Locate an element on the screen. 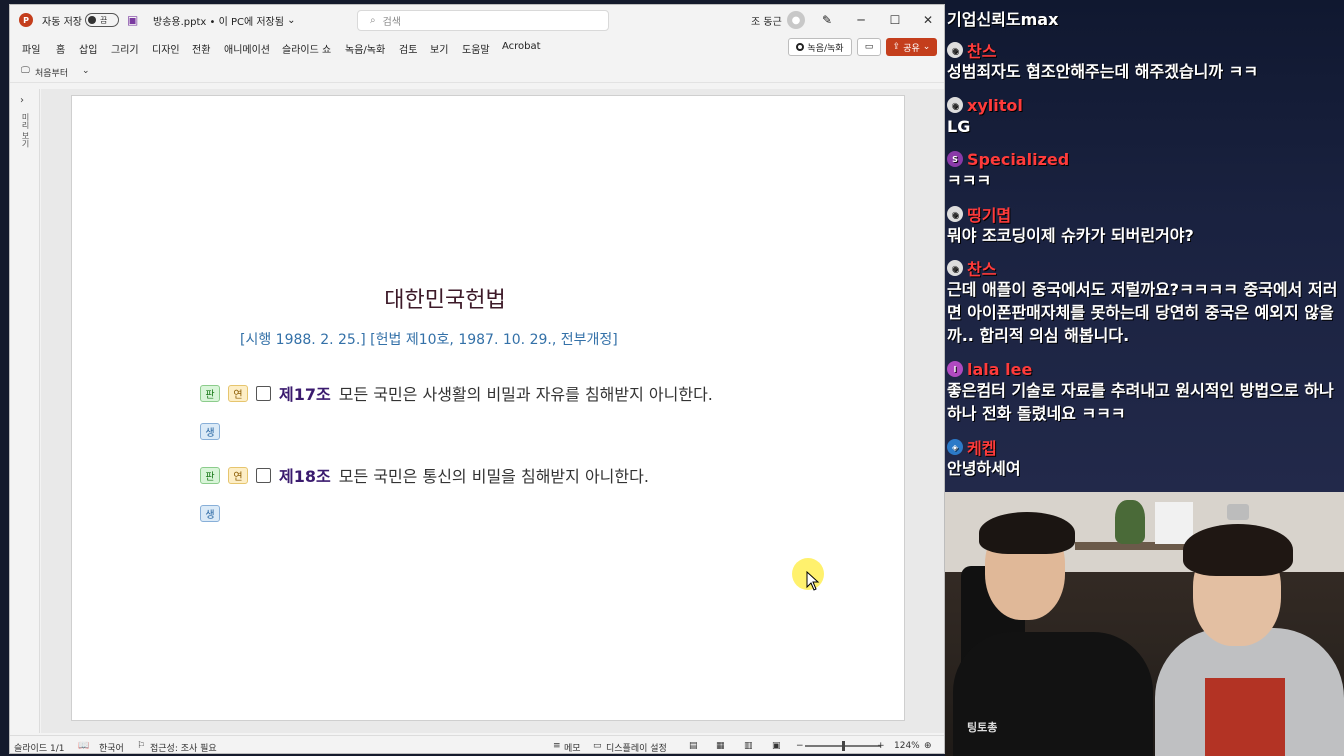  comment-icon: ▭ is located at coordinates (869, 47).